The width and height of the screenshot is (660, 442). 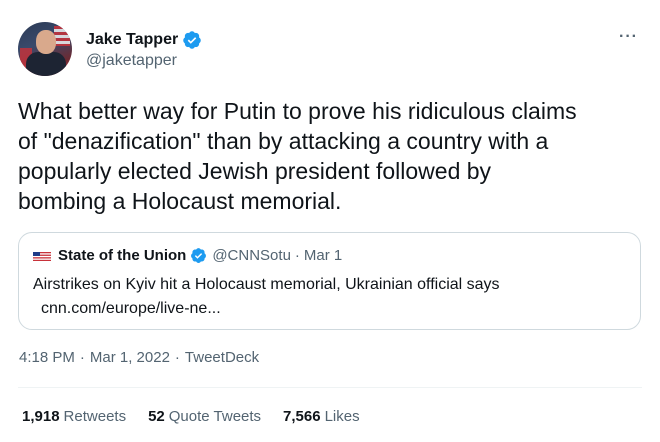 I want to click on quoted-author-name: State of the Union, so click(x=122, y=255).